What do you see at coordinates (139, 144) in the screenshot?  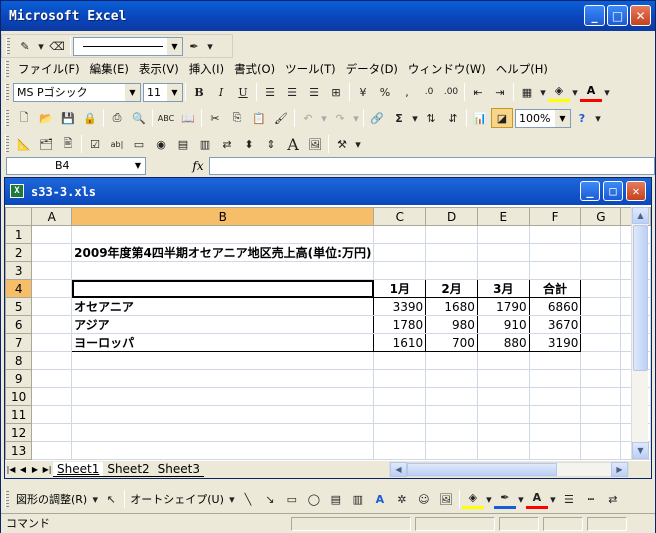 I see `button-icon: ▭` at bounding box center [139, 144].